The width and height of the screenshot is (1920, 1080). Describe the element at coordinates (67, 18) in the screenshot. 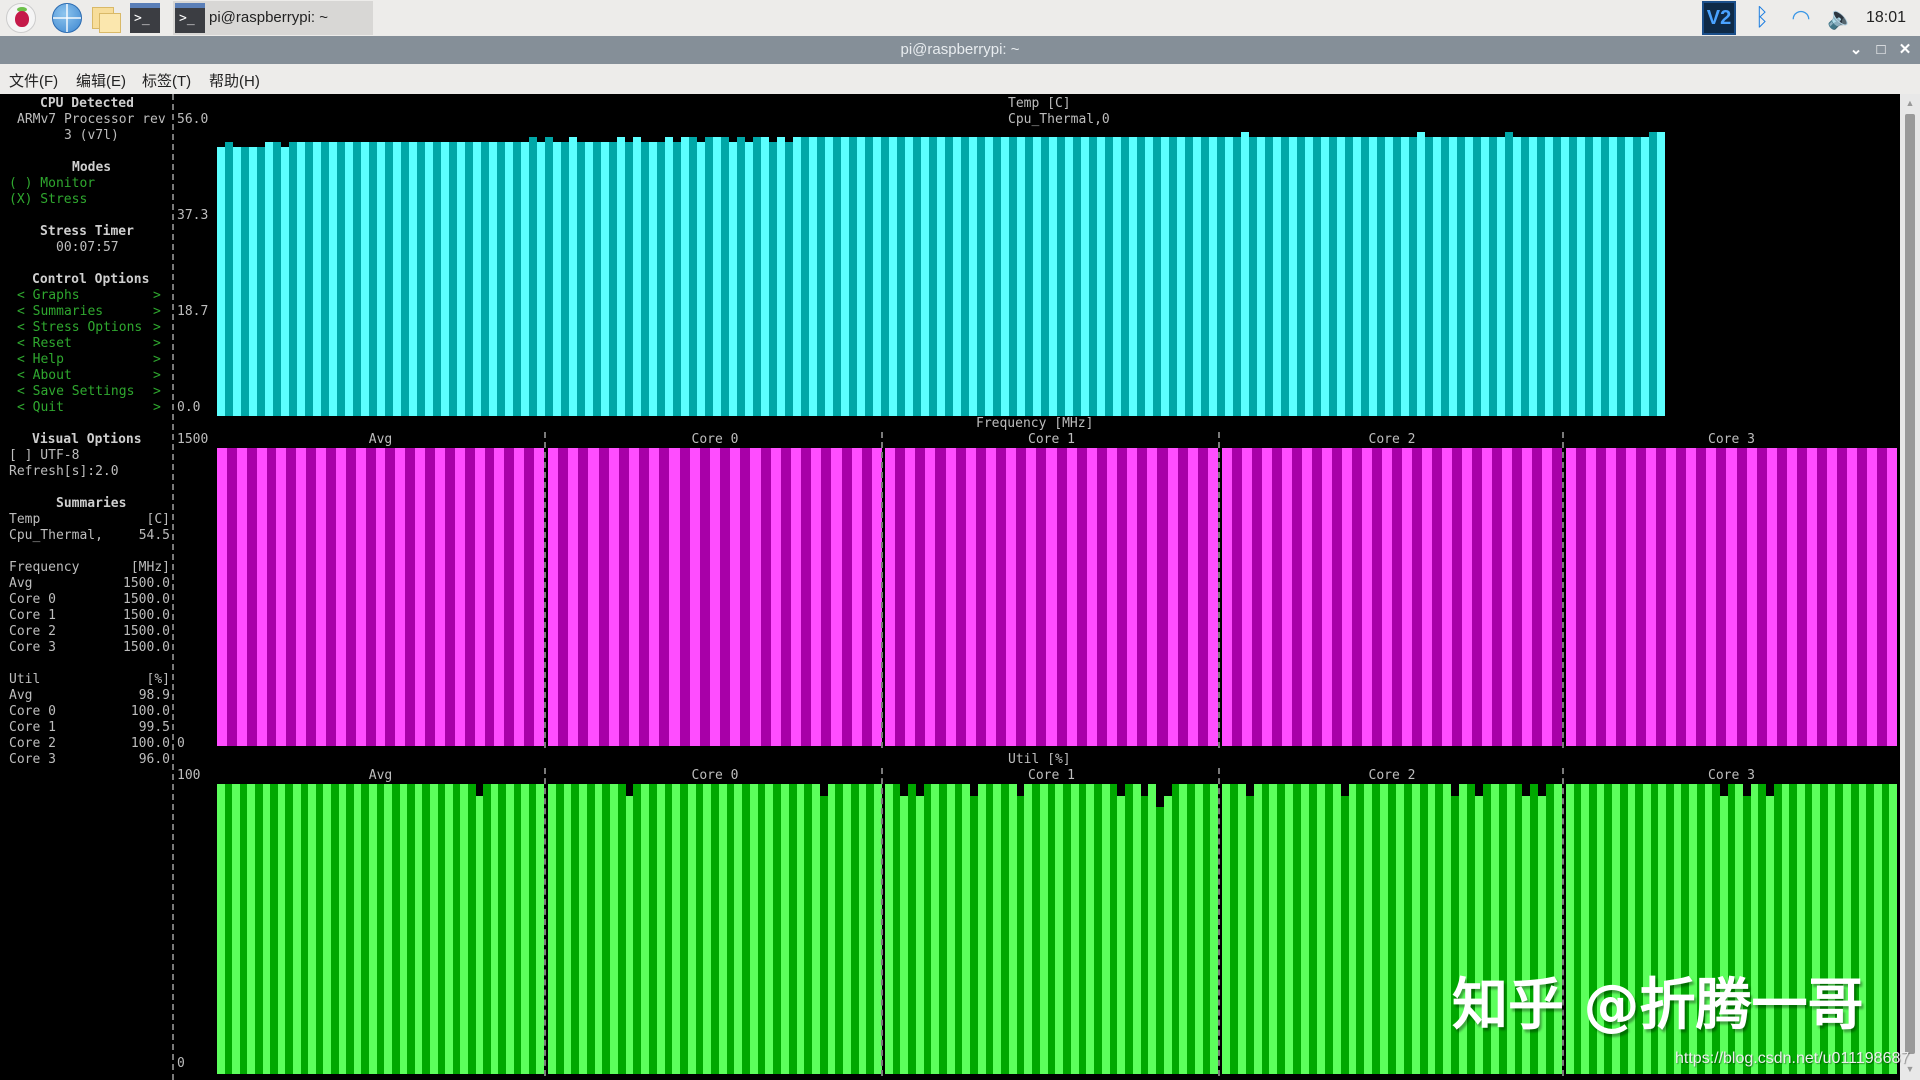

I see `web-browser-icon` at that location.